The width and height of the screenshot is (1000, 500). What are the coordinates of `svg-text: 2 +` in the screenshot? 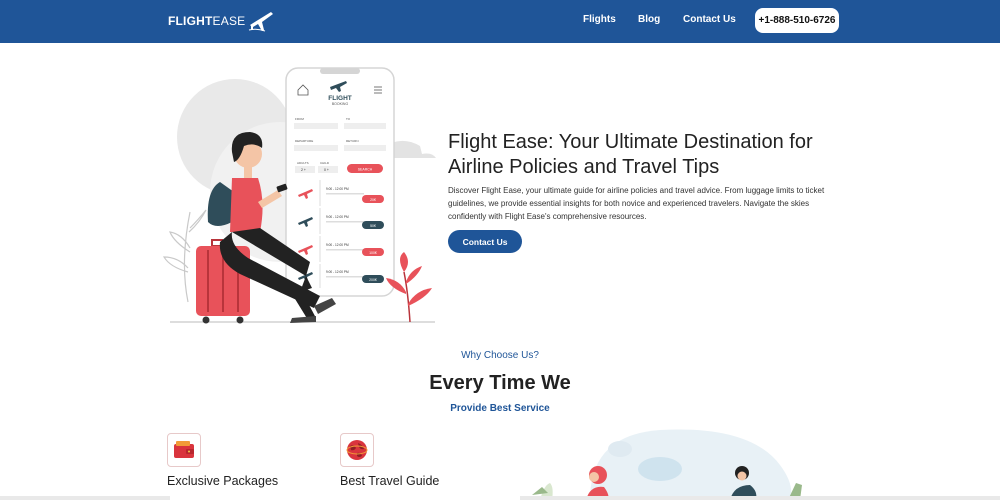 It's located at (303, 170).